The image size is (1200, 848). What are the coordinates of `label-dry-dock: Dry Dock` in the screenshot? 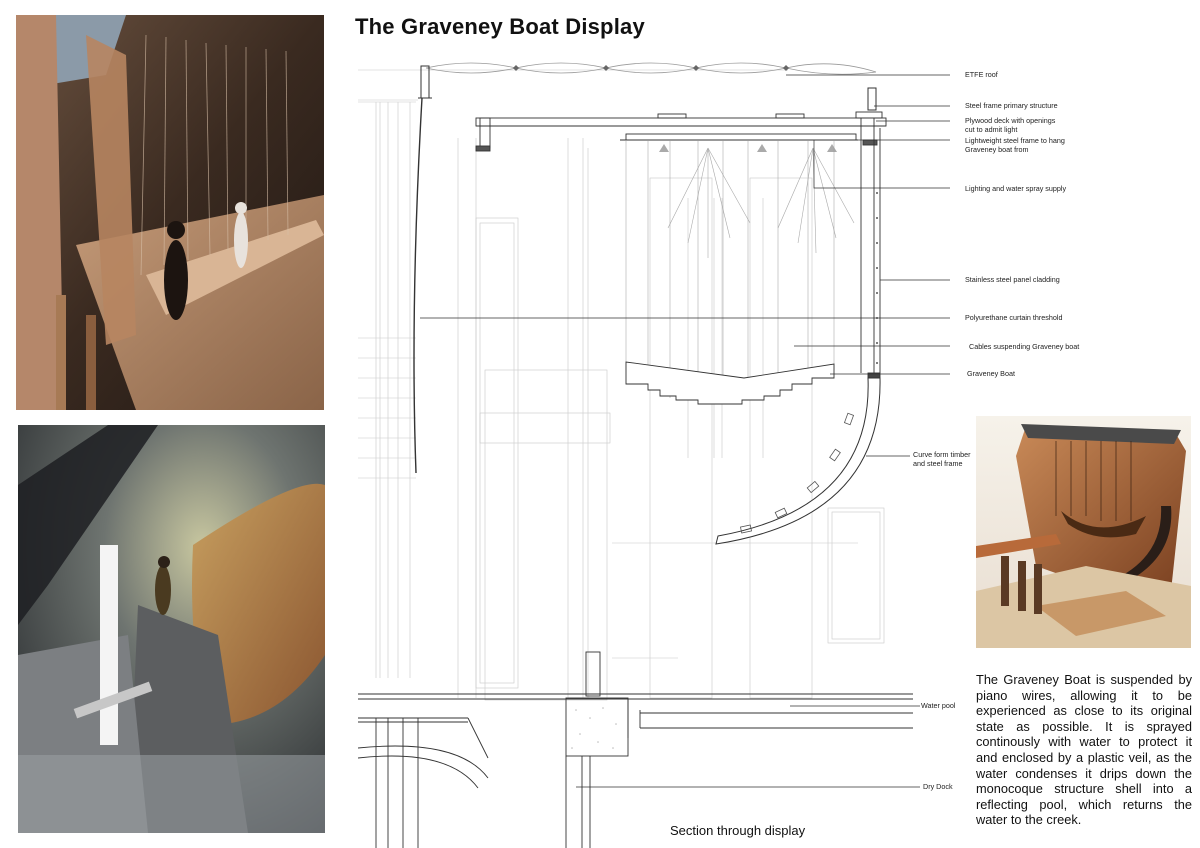 It's located at (938, 786).